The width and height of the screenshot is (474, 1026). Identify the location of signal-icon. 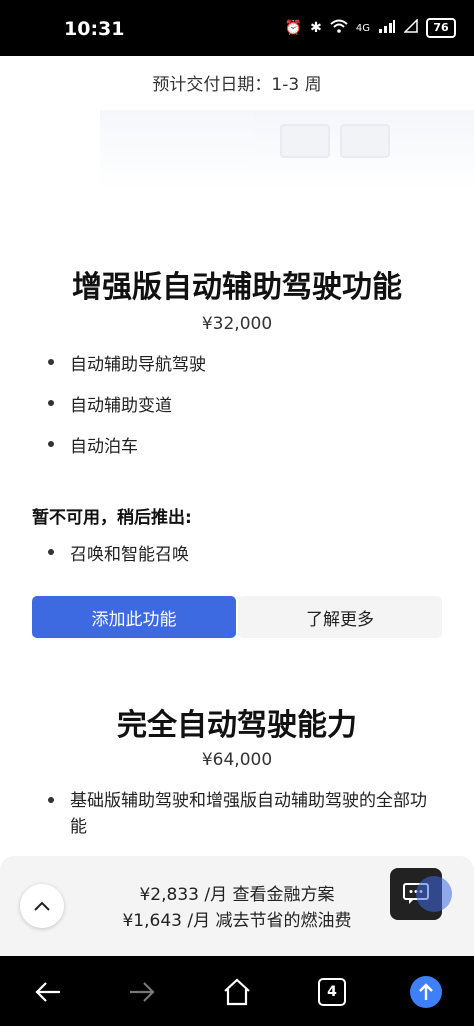
(387, 28).